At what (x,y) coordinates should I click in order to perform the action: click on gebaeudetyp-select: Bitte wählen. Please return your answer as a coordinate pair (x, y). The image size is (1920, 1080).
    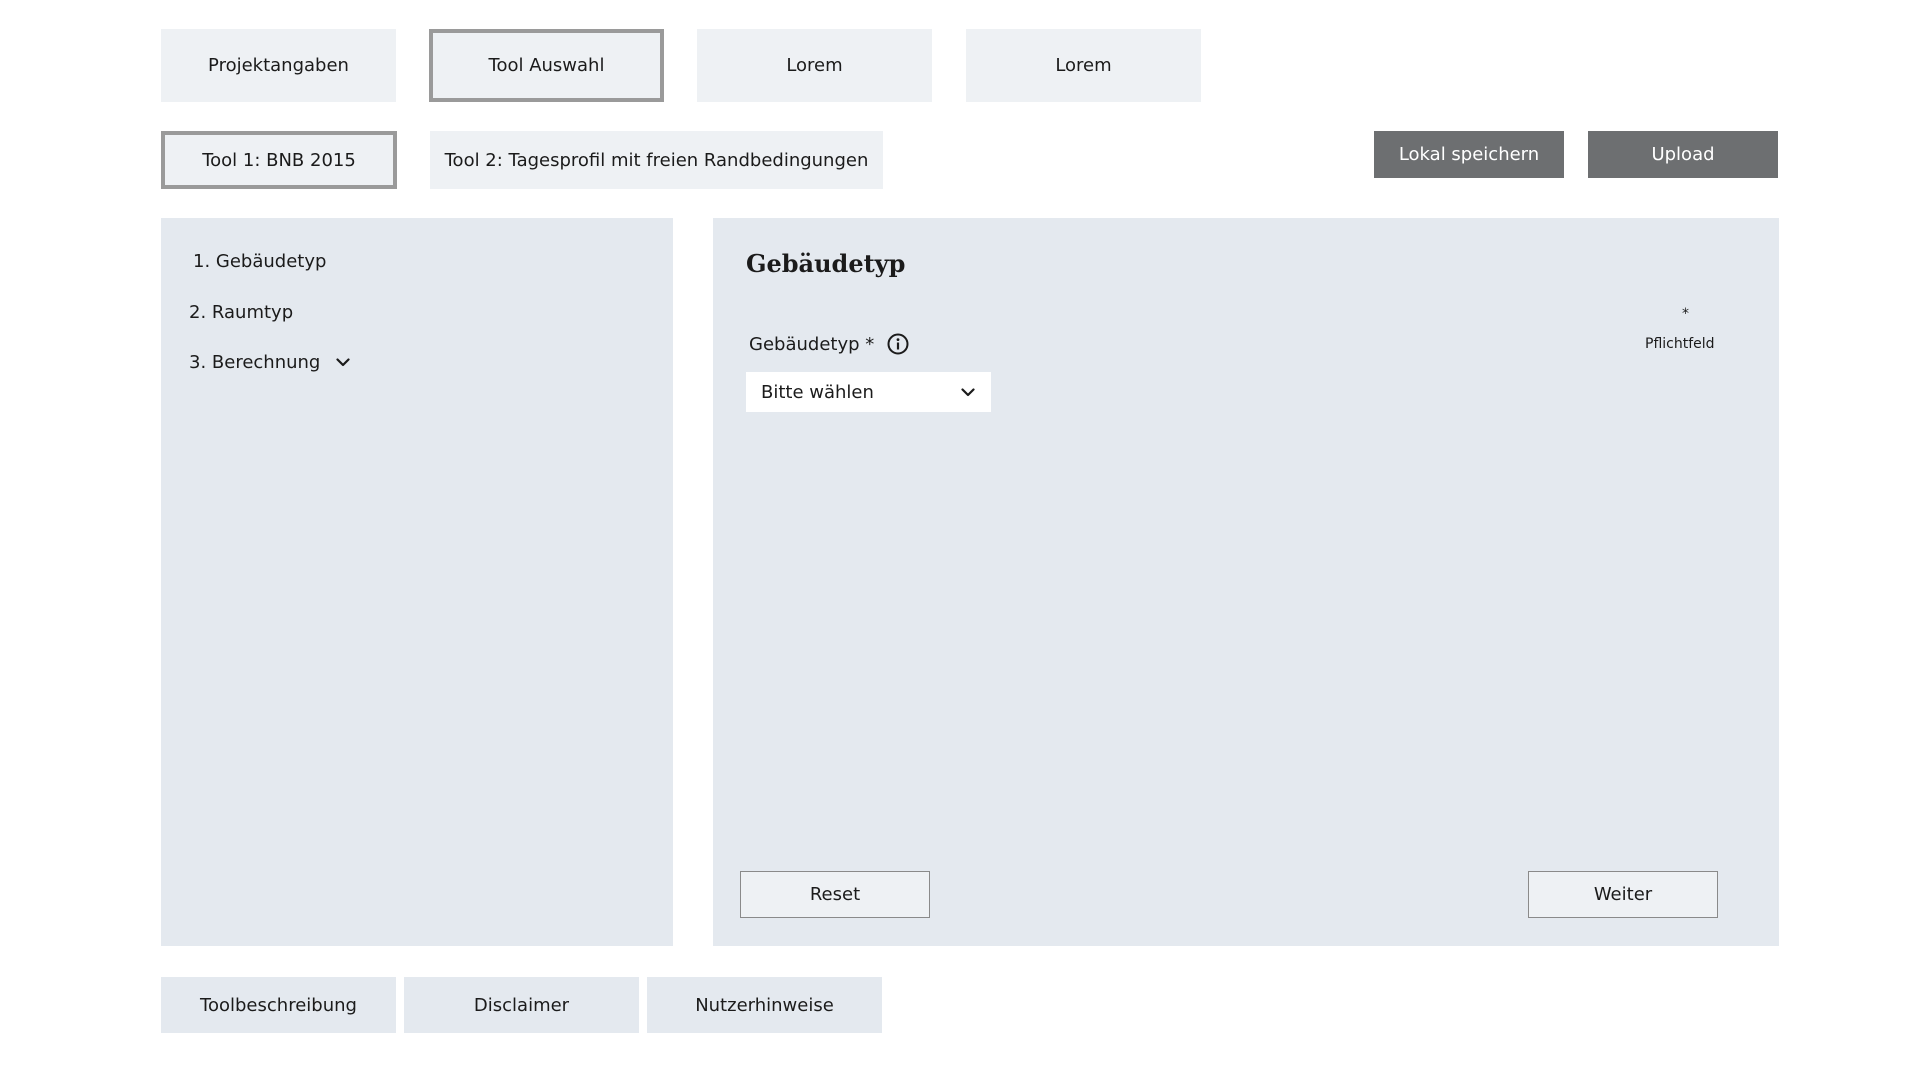
    Looking at the image, I should click on (868, 392).